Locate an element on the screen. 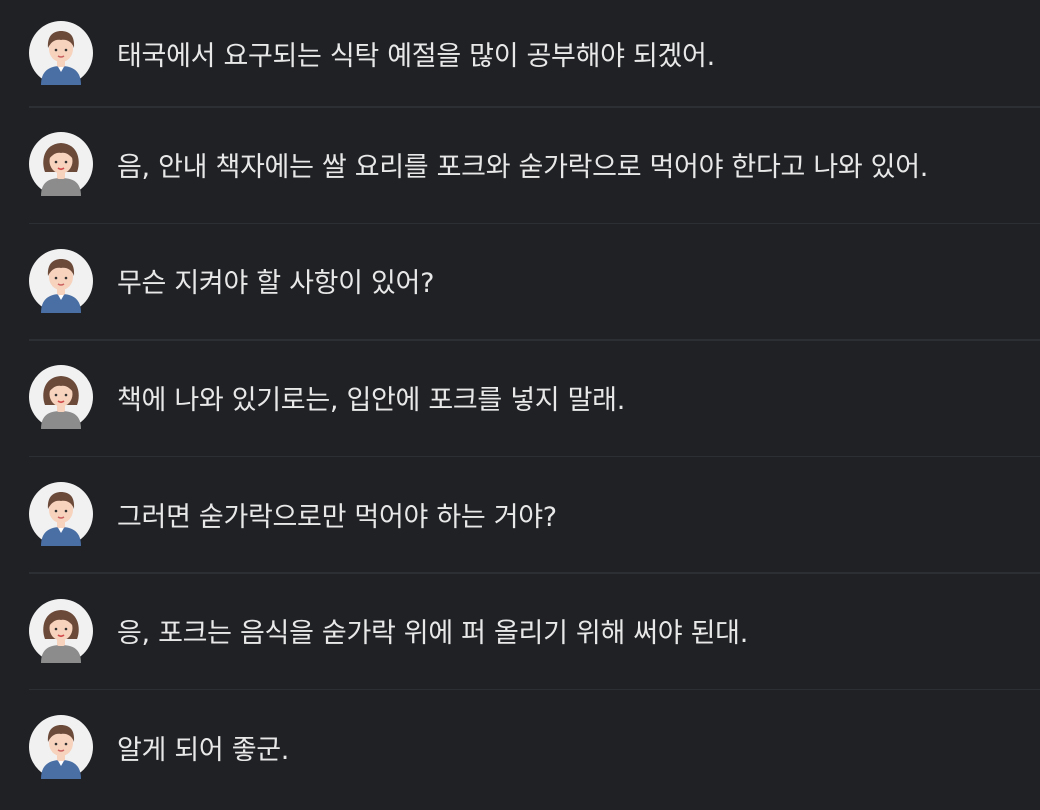  message-text: 무슨 지켜야 할 사항이 있어? is located at coordinates (276, 284).